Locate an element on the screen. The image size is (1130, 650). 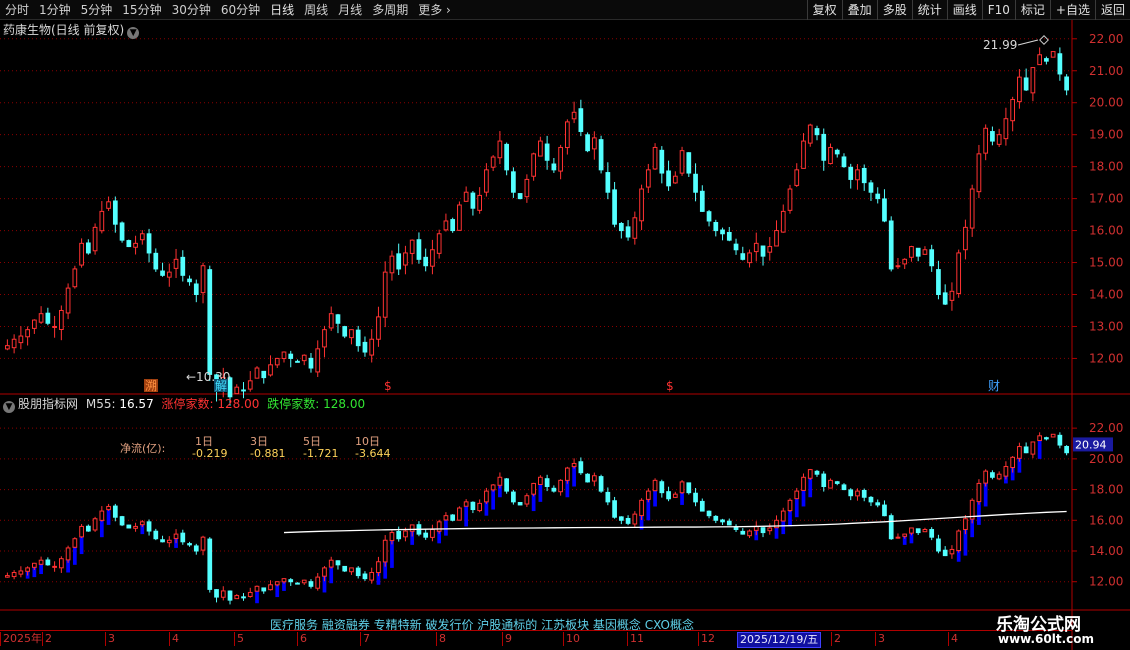
tab-more-label: 更多 is located at coordinates (430, 9).